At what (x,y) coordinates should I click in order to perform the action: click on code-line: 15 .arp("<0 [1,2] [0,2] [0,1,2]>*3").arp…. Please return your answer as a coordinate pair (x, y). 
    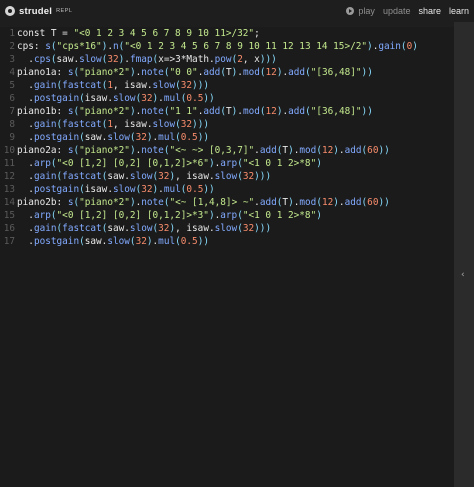
    Looking at the image, I should click on (227, 215).